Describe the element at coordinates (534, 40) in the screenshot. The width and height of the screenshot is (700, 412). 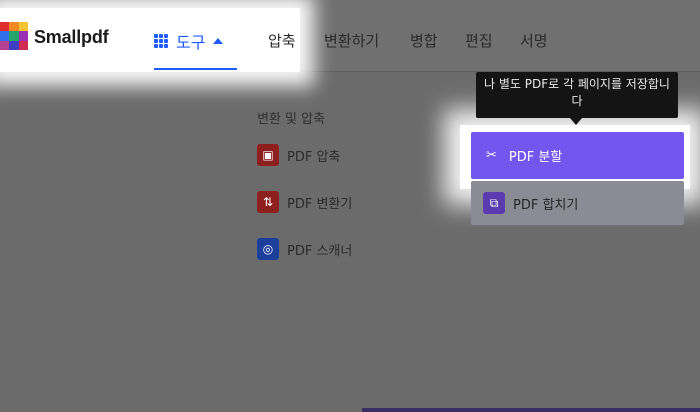
I see `nav-sign: 서명` at that location.